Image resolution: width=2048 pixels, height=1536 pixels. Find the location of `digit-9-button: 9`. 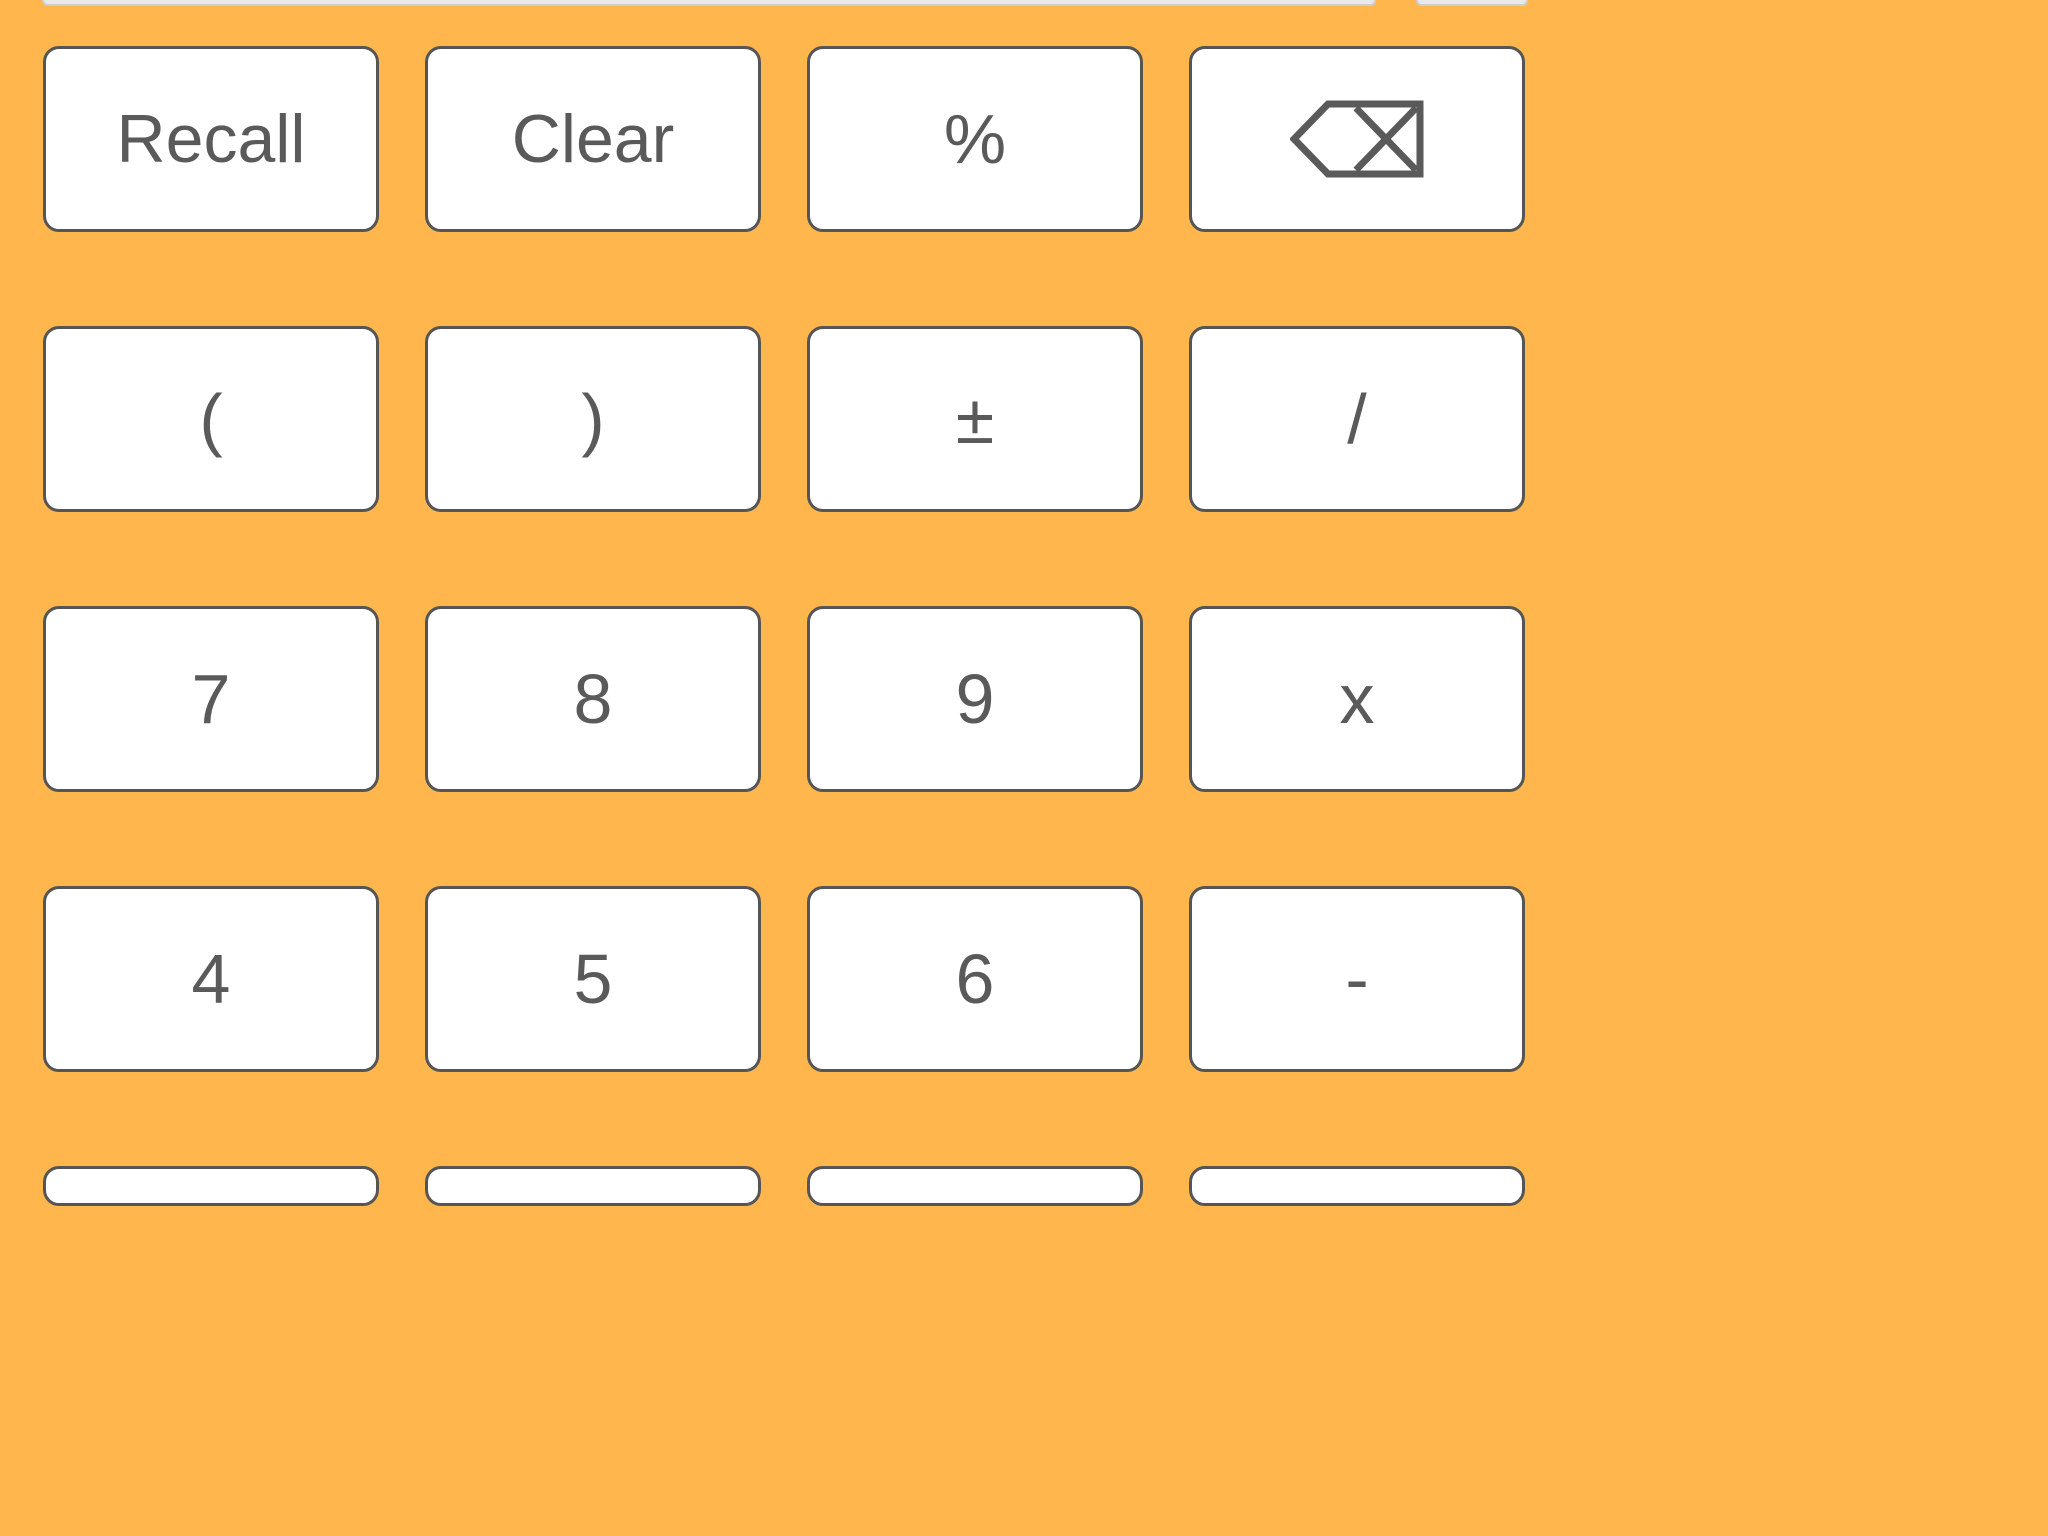

digit-9-button: 9 is located at coordinates (975, 699).